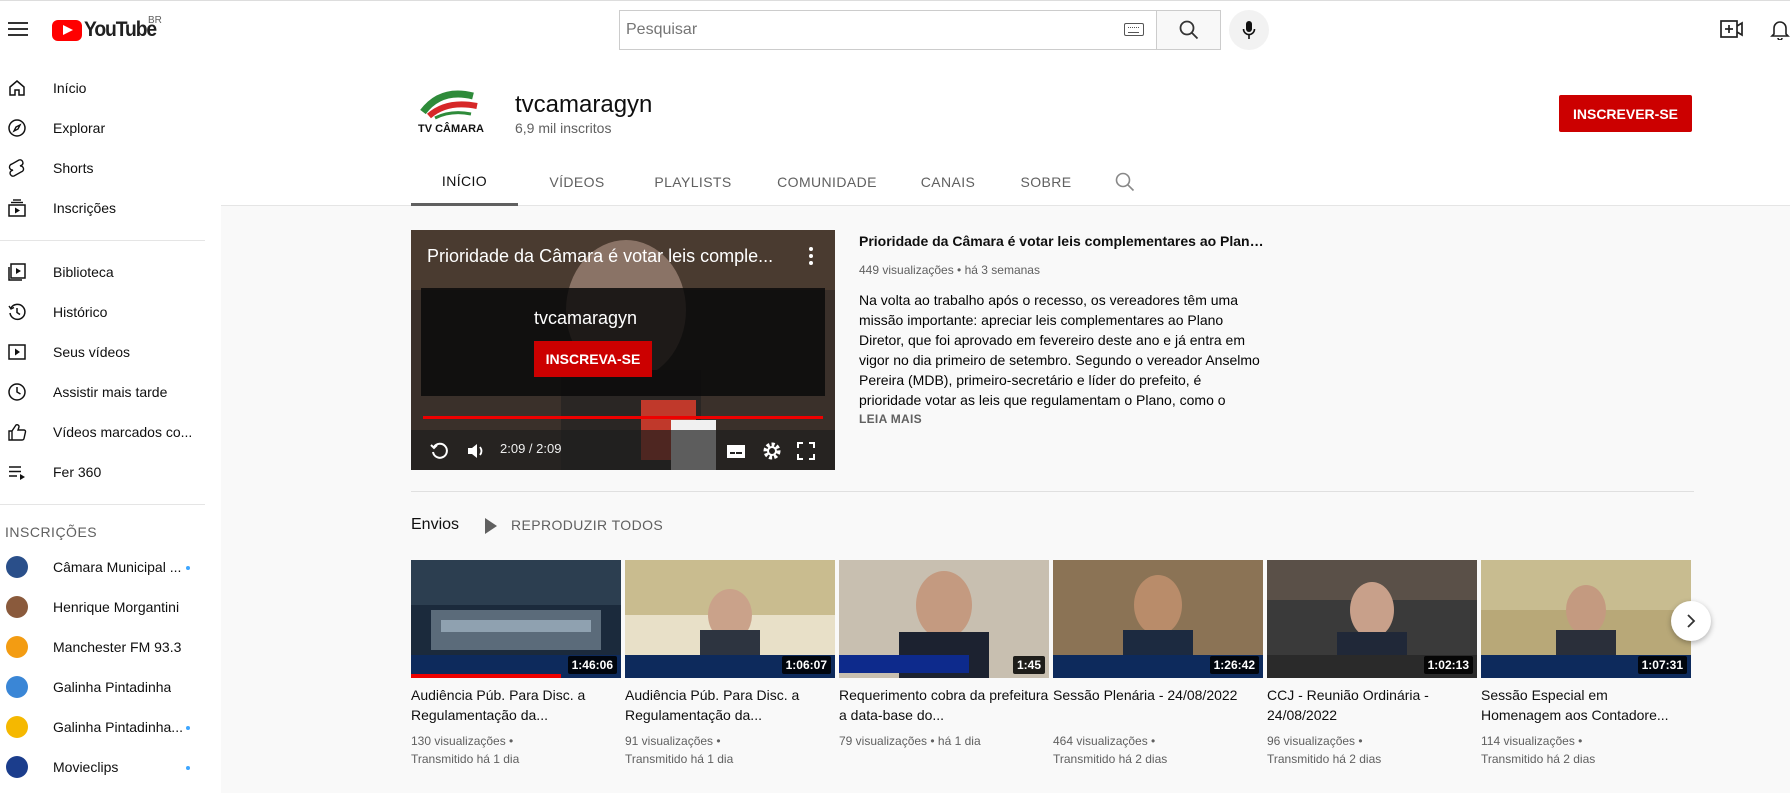 This screenshot has height=793, width=1790. I want to click on video-thumbnail: 1:45, so click(944, 619).